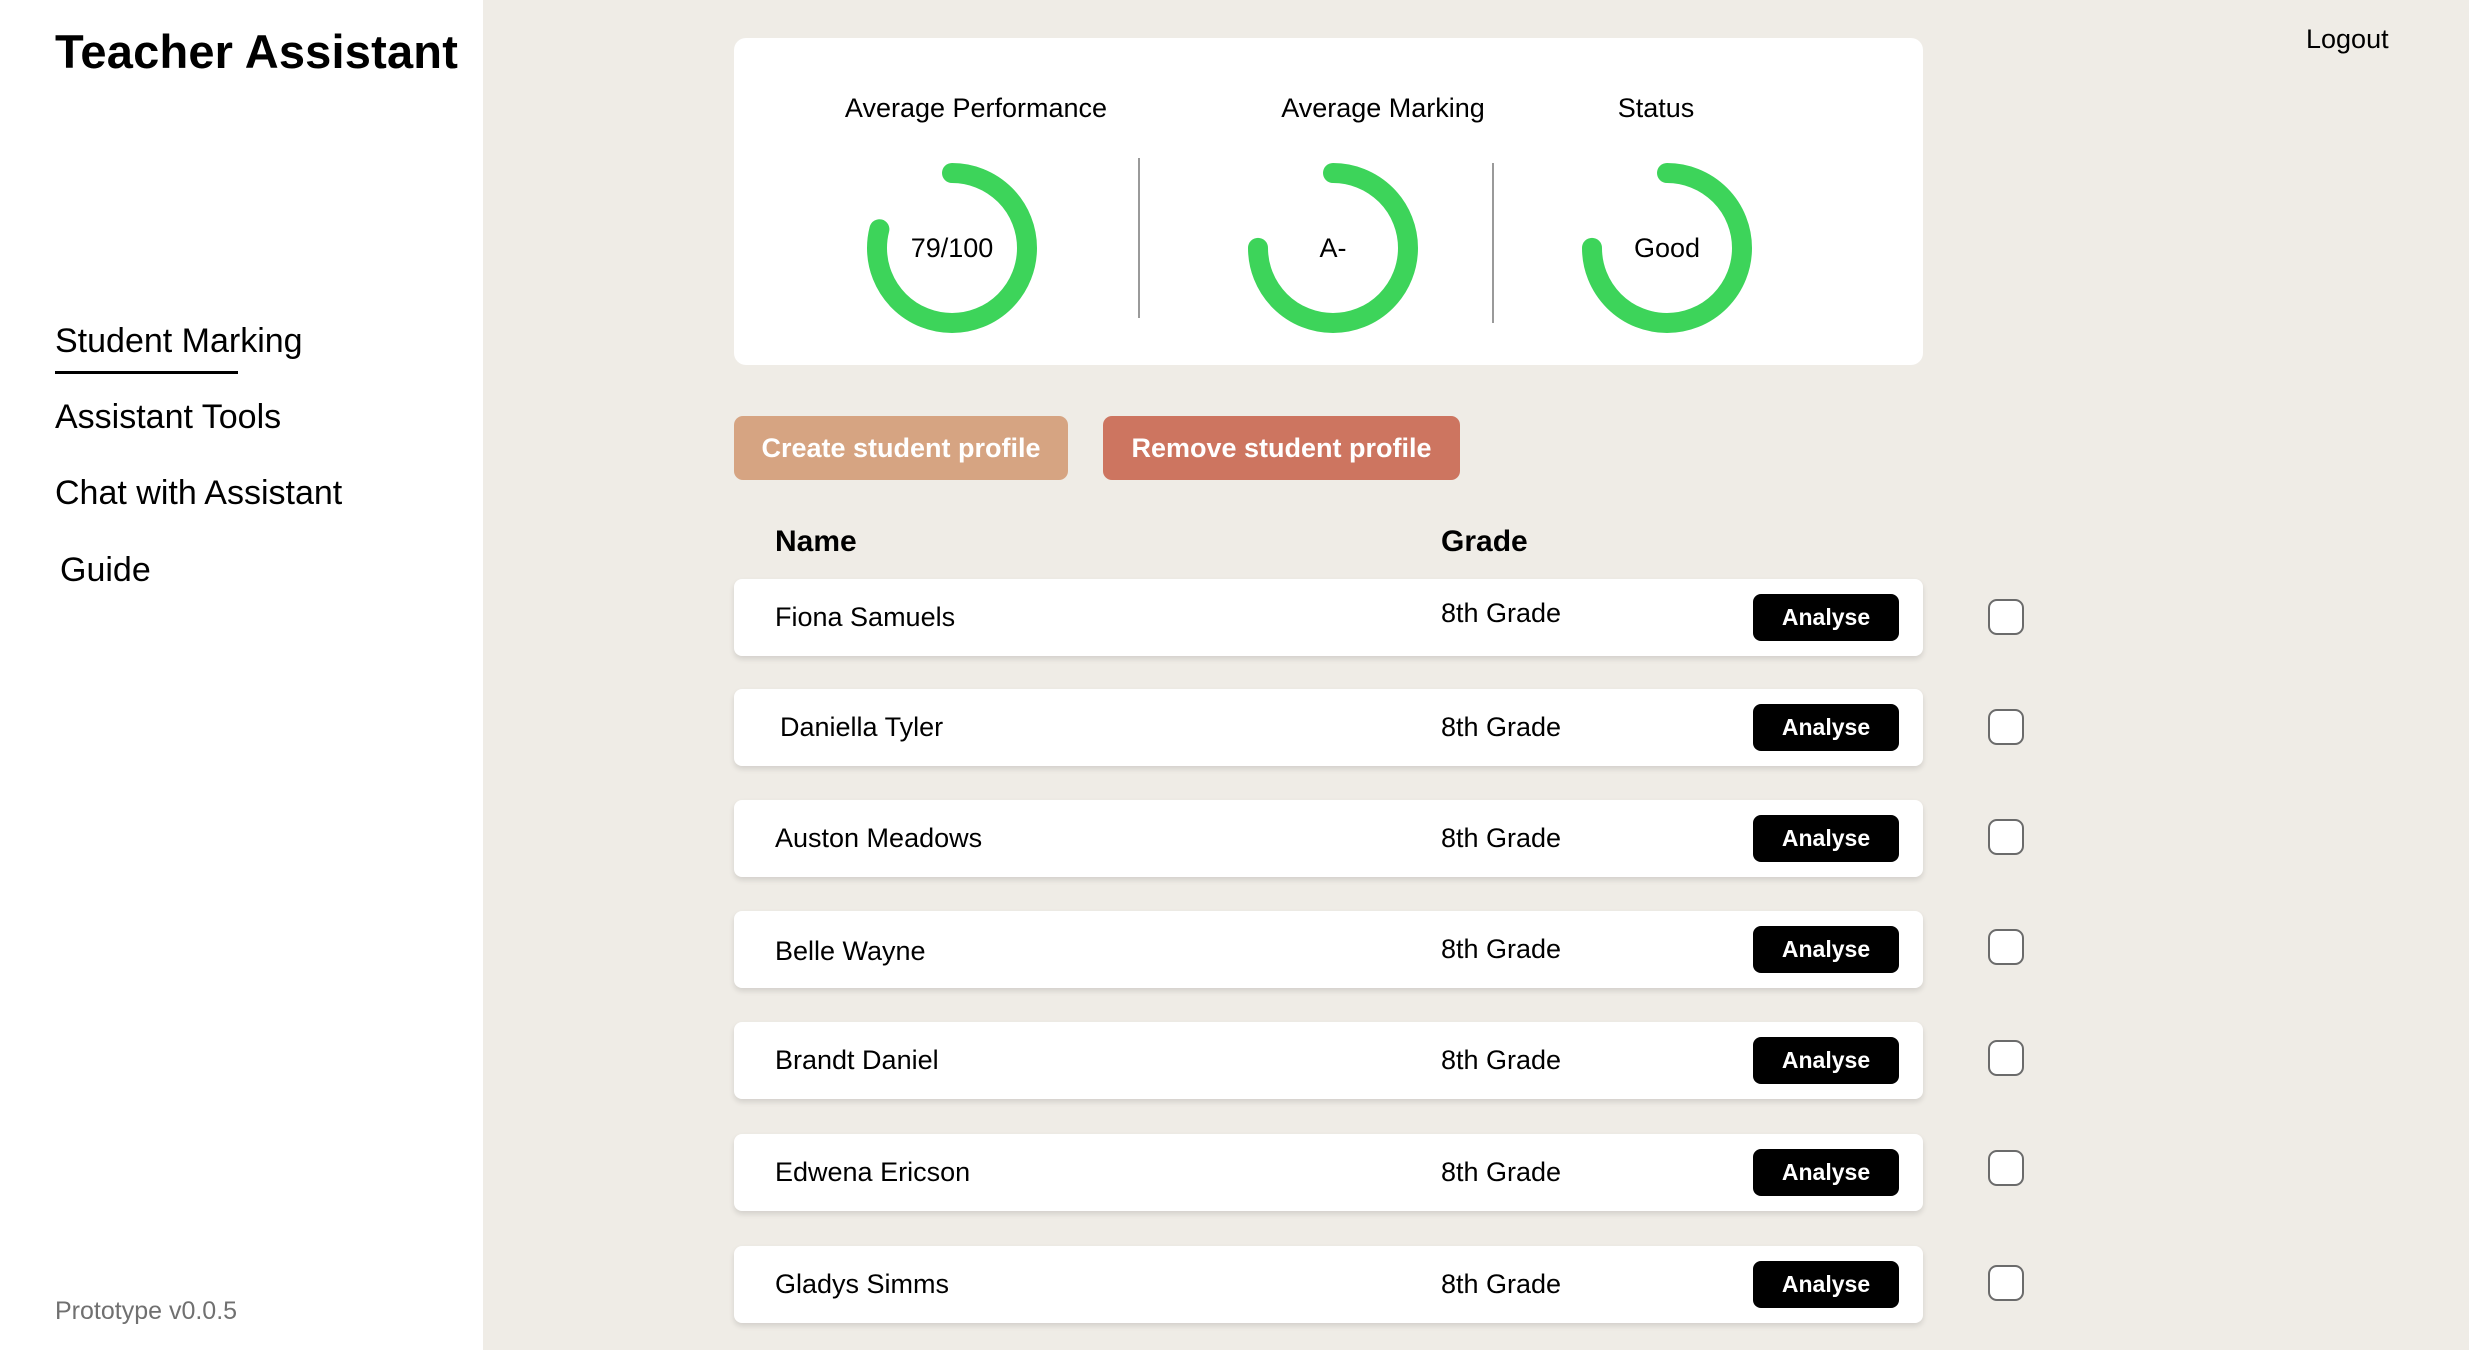  What do you see at coordinates (168, 417) in the screenshot?
I see `nav-item-assistant-tools: Assistant Tools` at bounding box center [168, 417].